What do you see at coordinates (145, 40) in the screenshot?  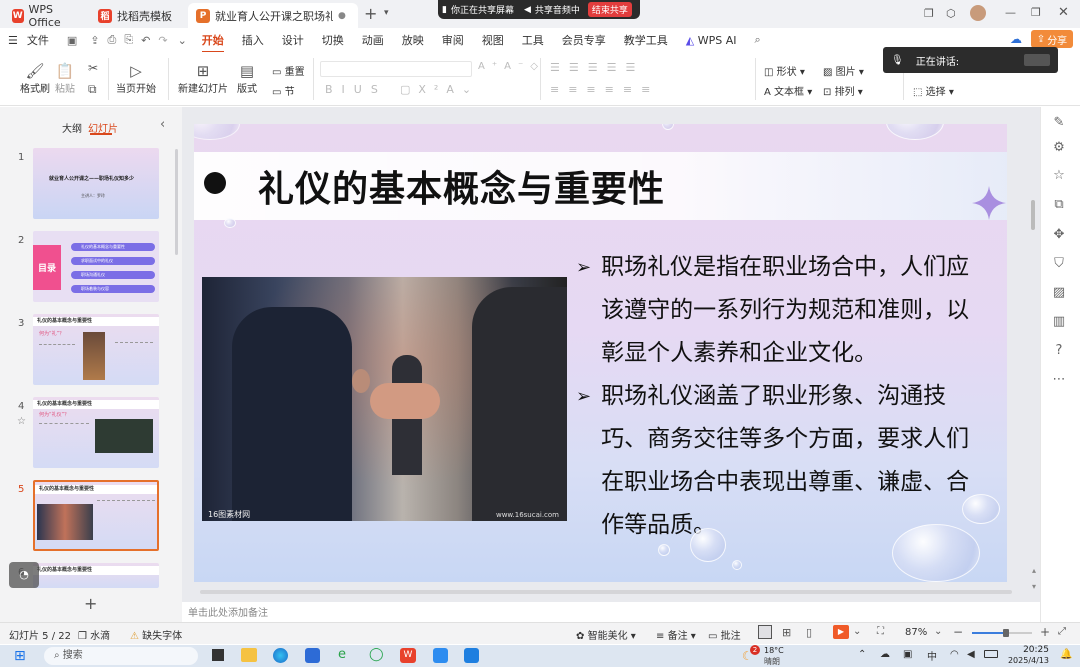 I see `undo-icon: ↶` at bounding box center [145, 40].